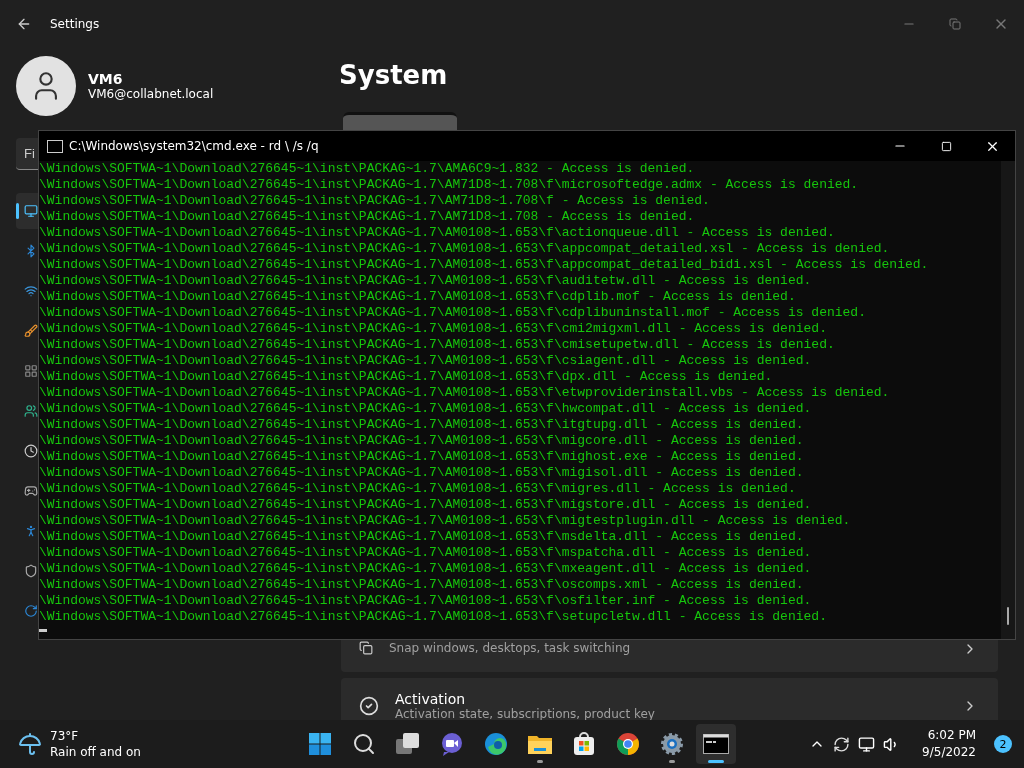 This screenshot has width=1024, height=768. What do you see at coordinates (24, 24) in the screenshot?
I see `back-icon` at bounding box center [24, 24].